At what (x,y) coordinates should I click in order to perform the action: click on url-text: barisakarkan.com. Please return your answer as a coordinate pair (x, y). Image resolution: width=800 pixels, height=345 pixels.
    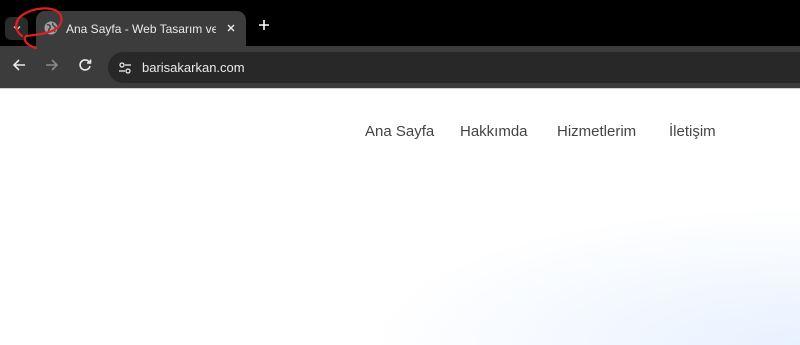
    Looking at the image, I should click on (193, 68).